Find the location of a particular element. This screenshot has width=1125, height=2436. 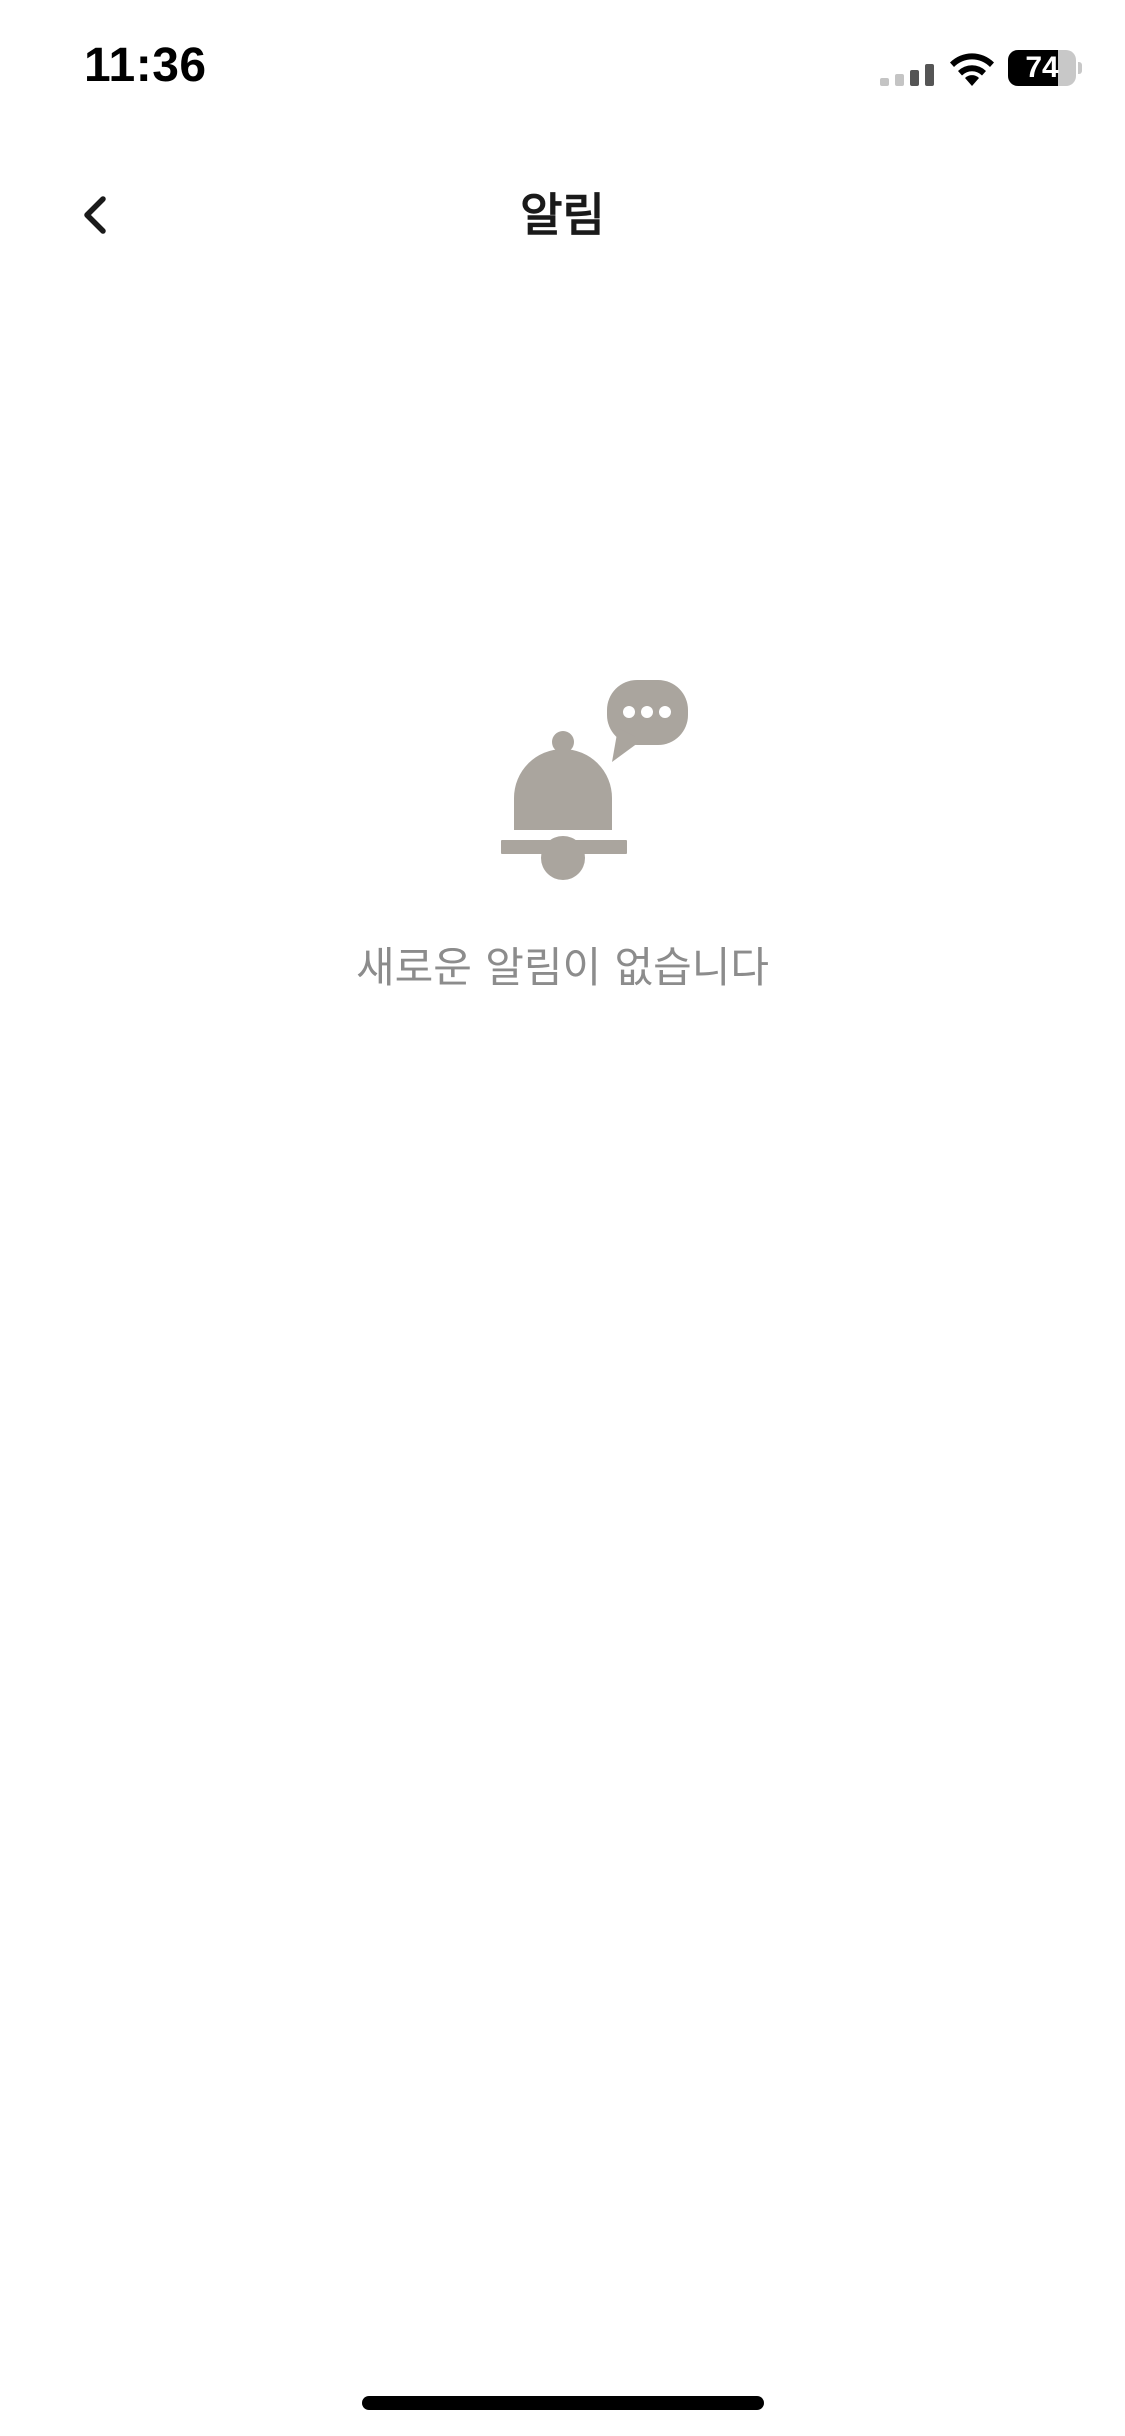

home-indicator is located at coordinates (563, 2403).